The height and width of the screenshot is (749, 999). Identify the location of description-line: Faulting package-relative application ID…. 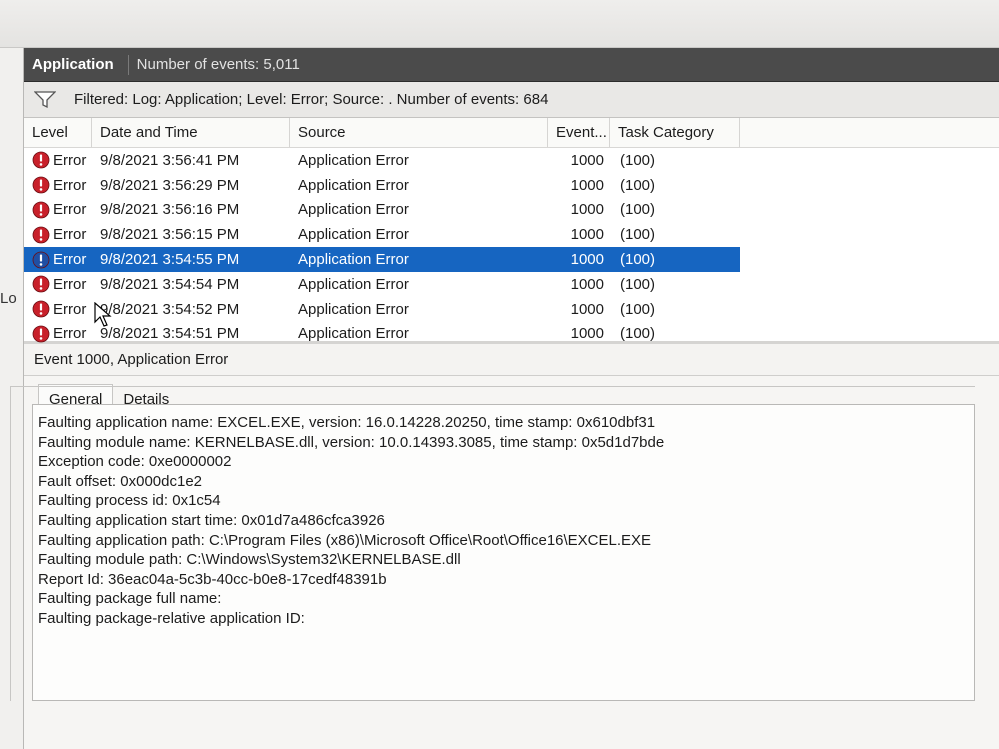
(171, 618).